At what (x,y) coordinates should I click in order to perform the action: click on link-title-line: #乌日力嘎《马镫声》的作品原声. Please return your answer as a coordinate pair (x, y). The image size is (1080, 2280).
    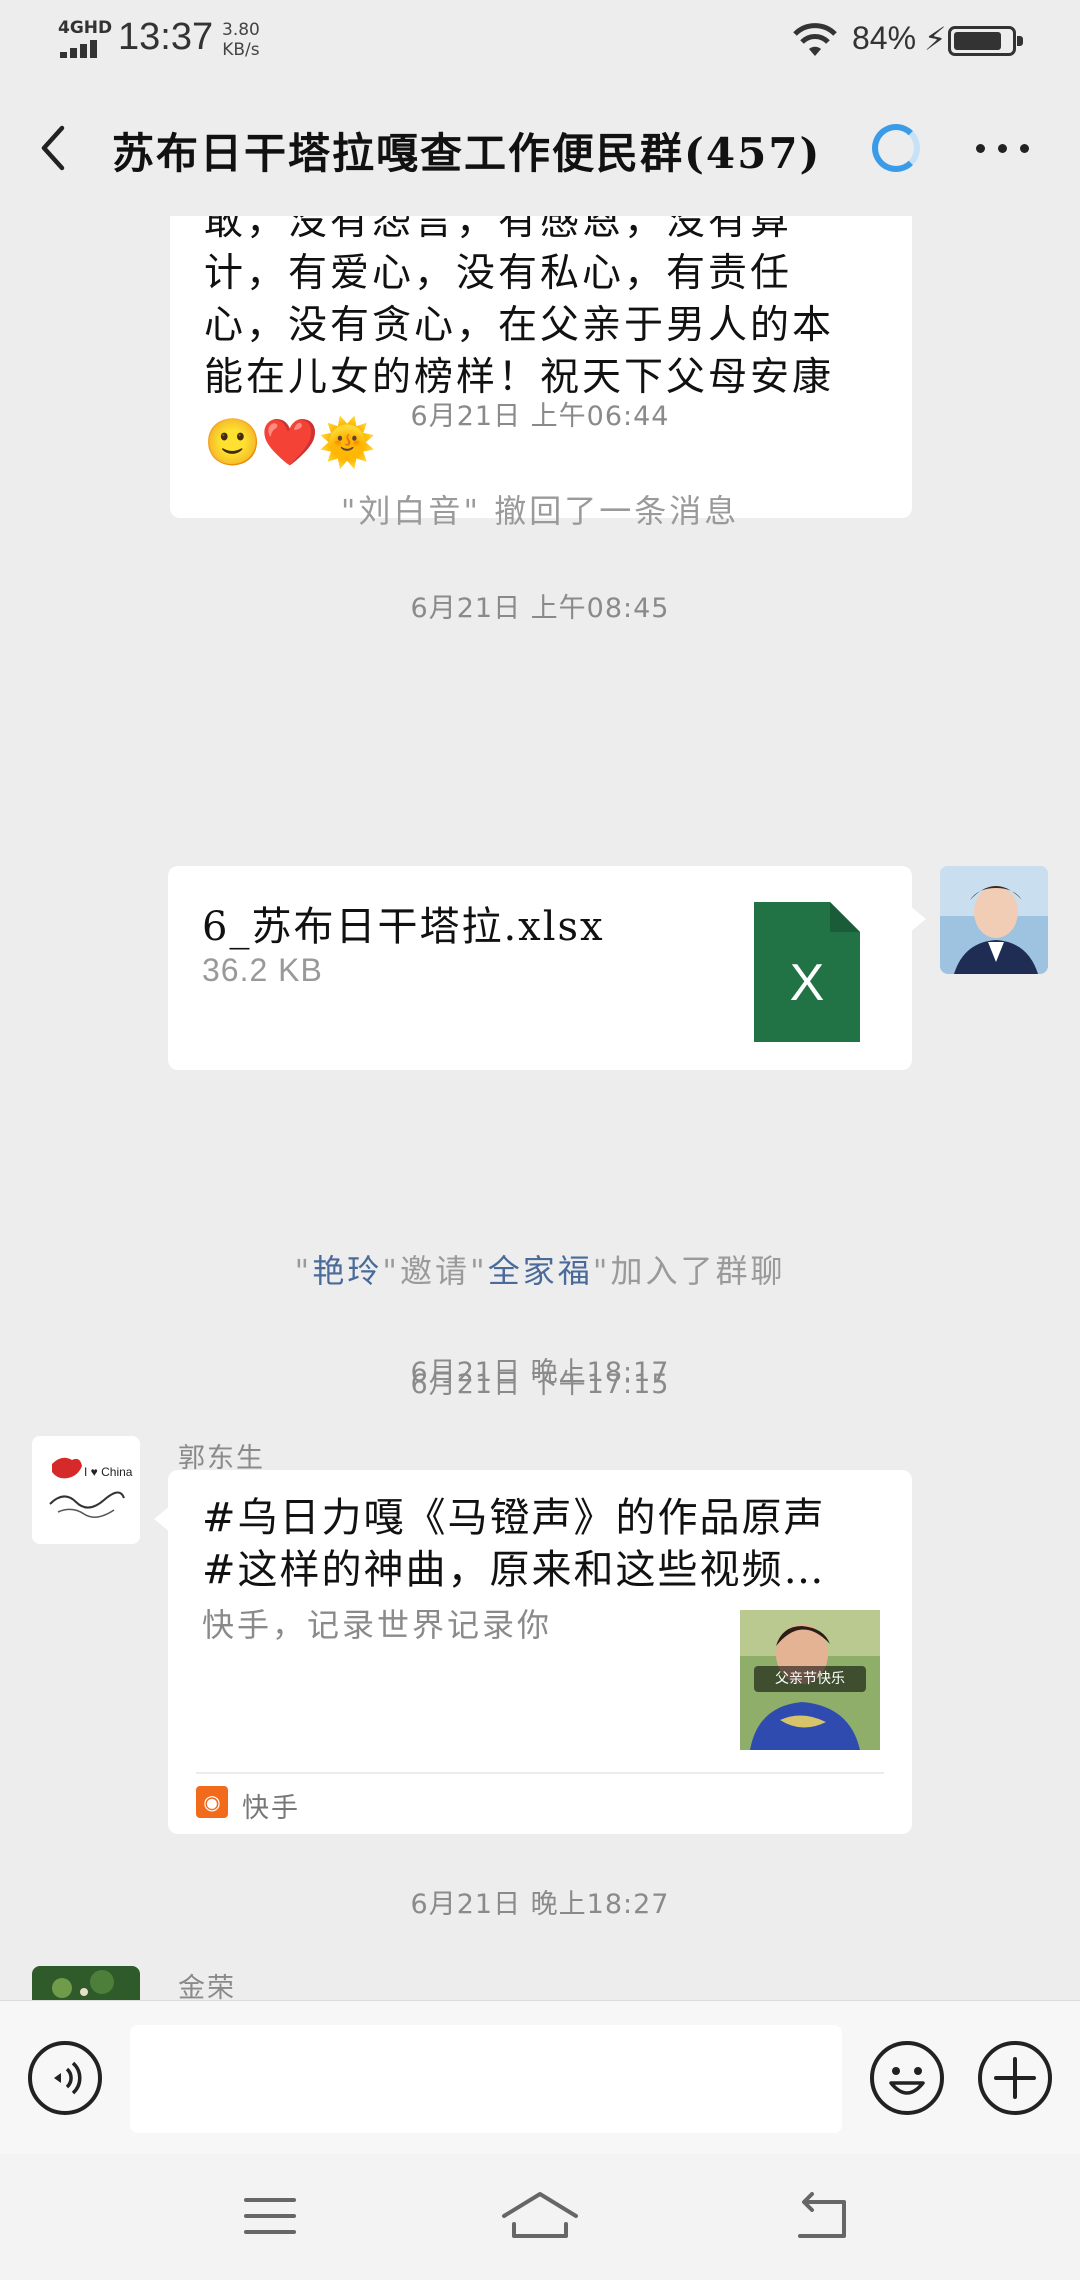
    Looking at the image, I should click on (514, 1518).